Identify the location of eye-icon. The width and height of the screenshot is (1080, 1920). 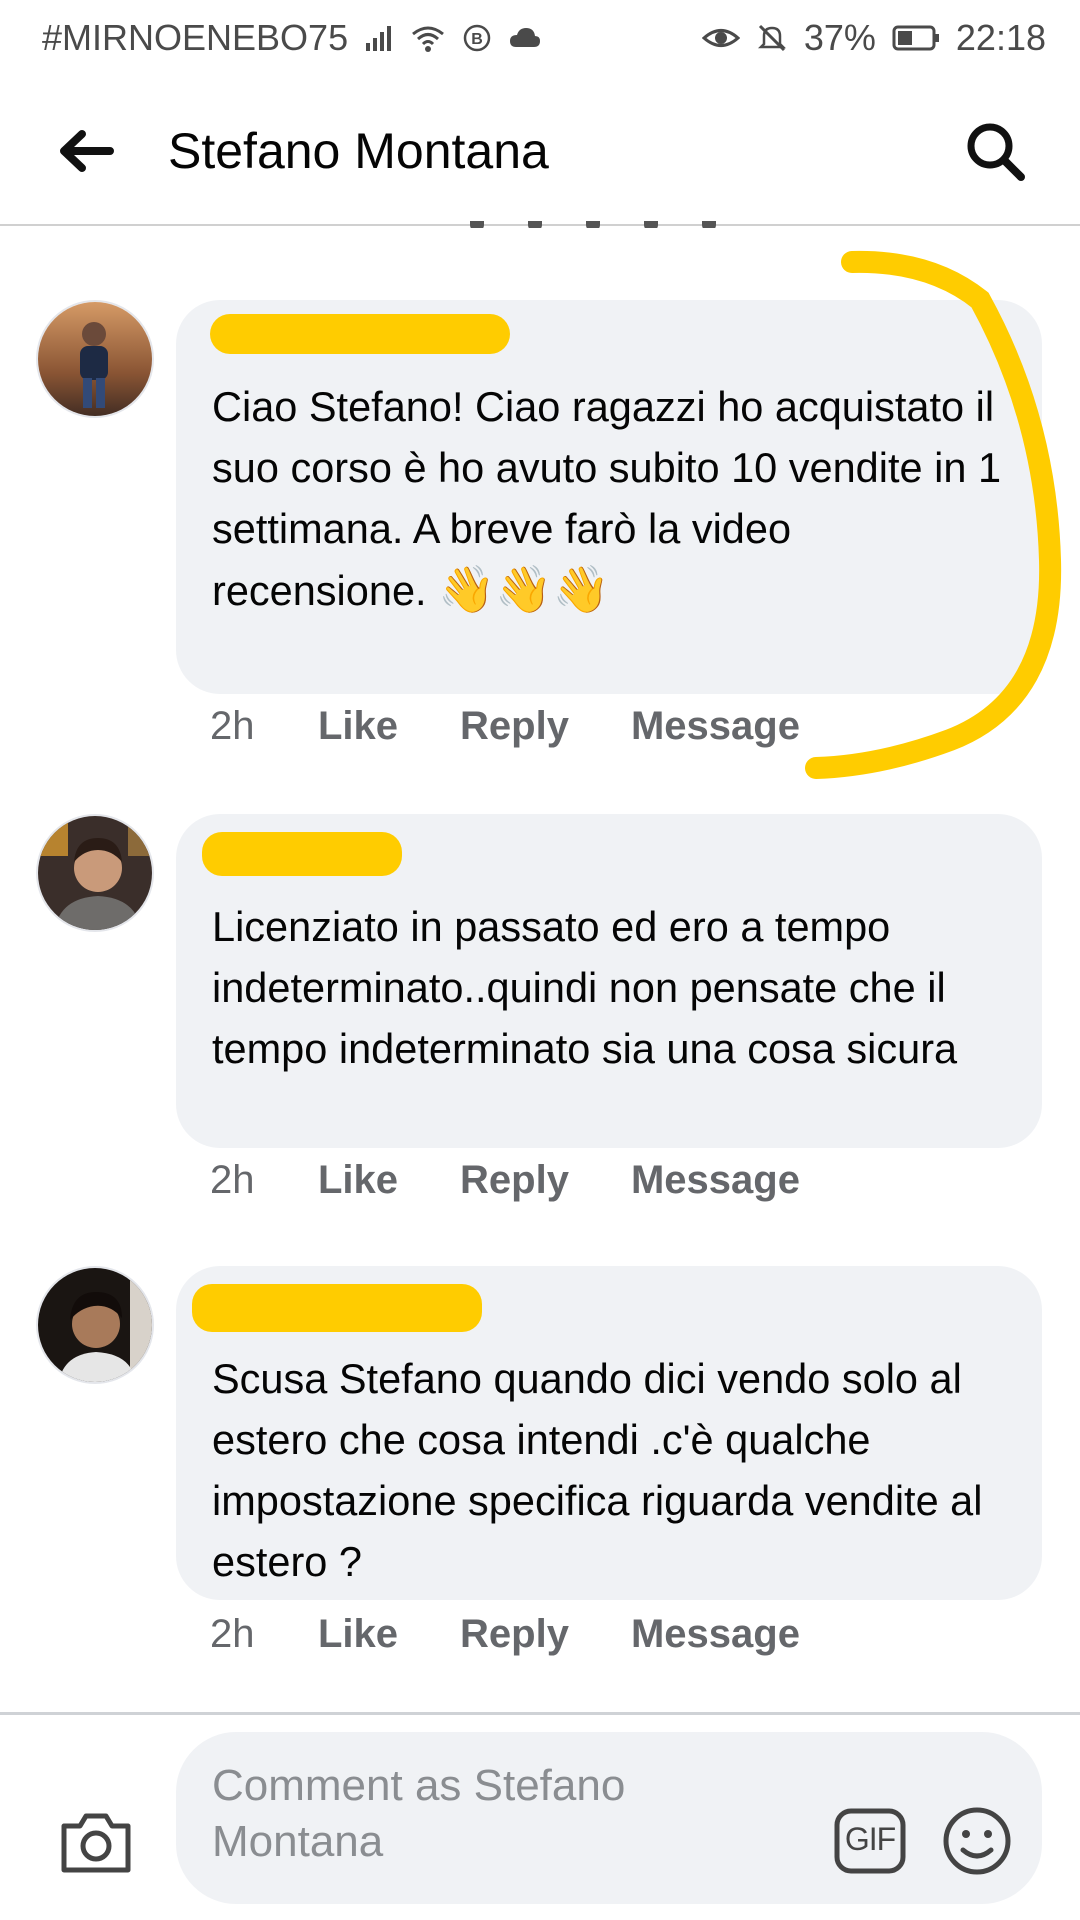
(720, 38).